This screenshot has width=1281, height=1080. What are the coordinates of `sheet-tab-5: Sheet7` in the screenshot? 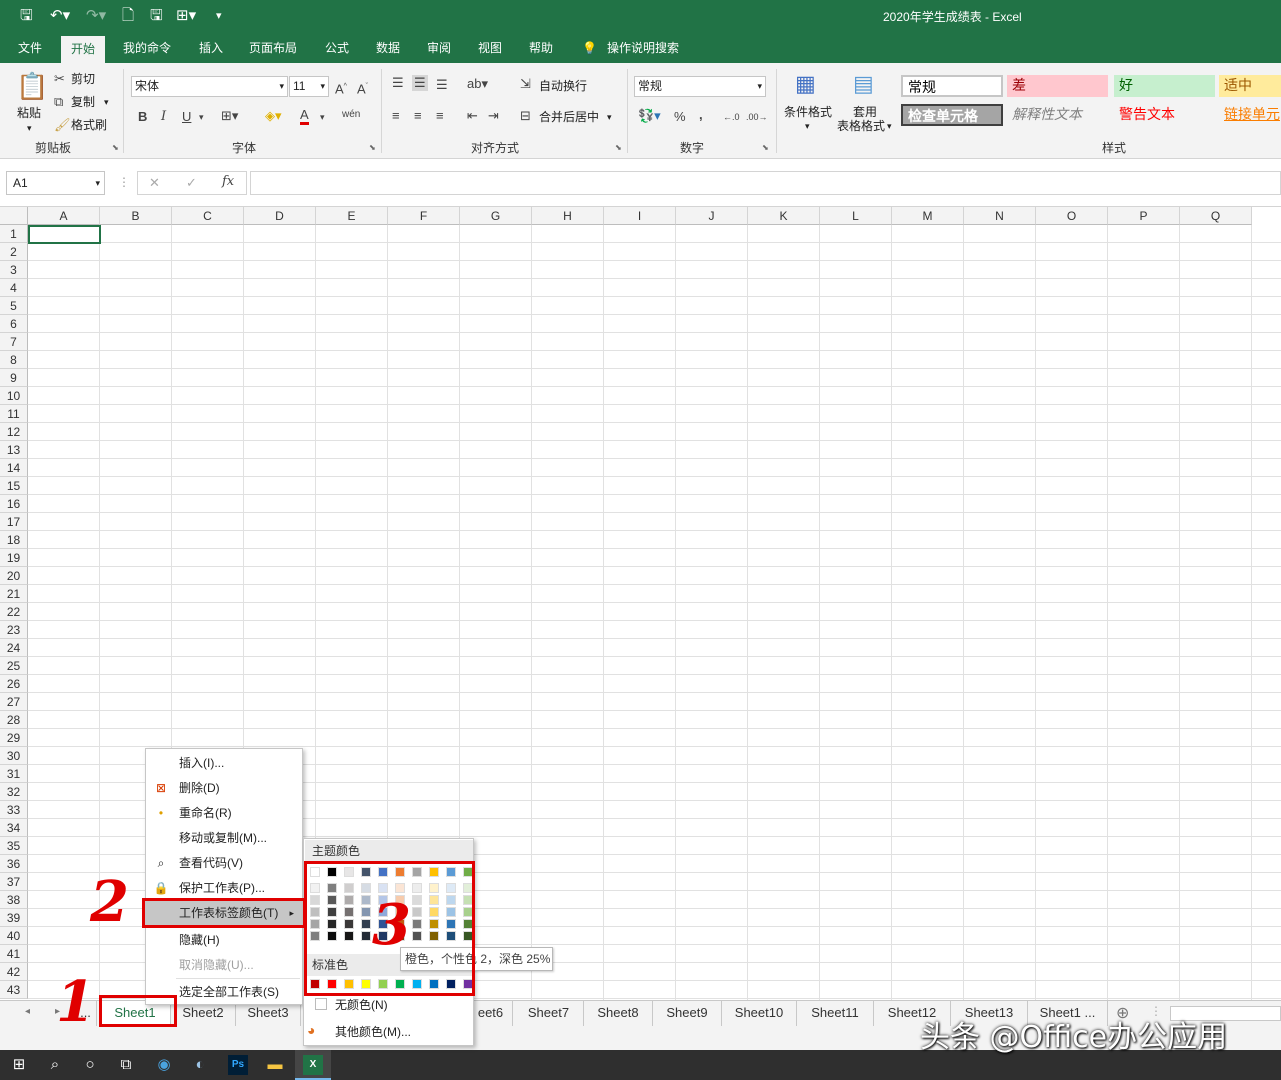 It's located at (549, 1013).